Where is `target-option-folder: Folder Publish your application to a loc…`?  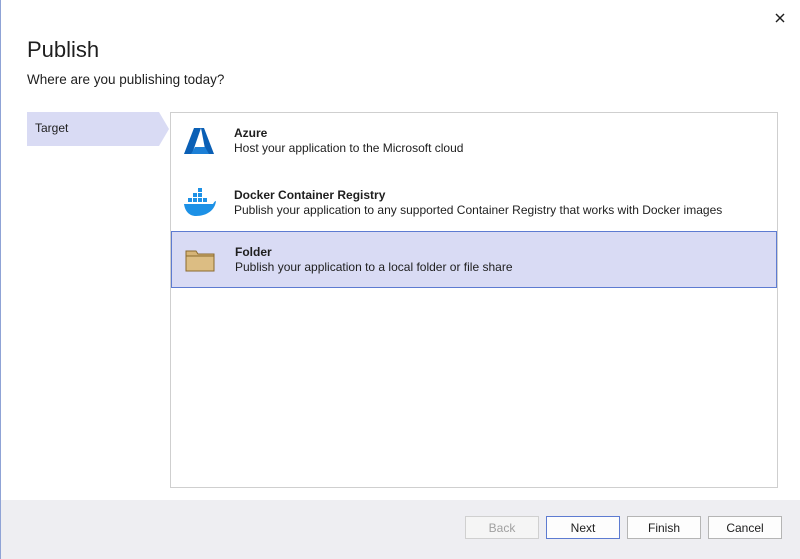 target-option-folder: Folder Publish your application to a loc… is located at coordinates (474, 259).